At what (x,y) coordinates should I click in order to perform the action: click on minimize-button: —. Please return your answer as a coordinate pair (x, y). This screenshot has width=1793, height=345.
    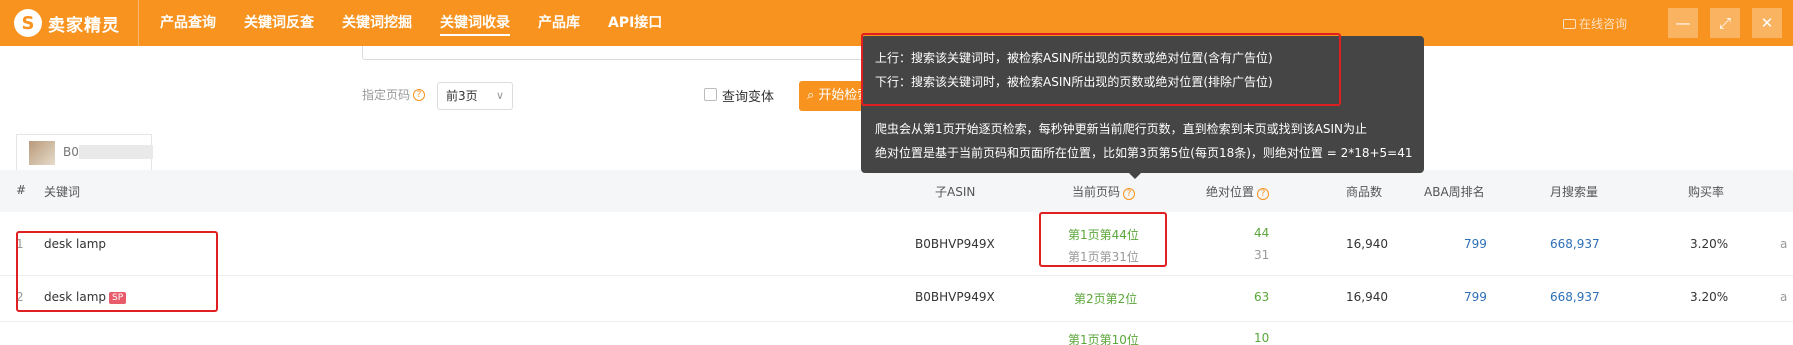
    Looking at the image, I should click on (1683, 23).